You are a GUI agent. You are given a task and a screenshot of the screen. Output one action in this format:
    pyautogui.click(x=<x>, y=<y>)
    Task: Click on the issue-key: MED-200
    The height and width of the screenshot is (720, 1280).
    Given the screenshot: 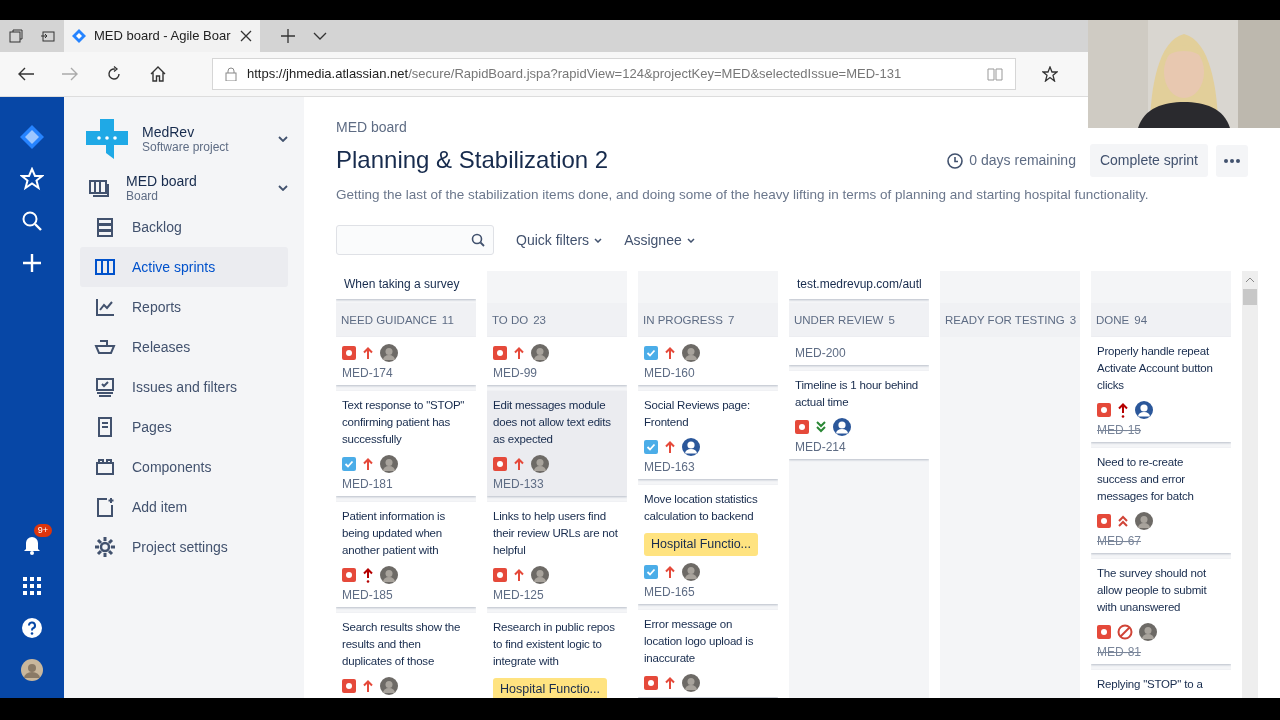 What is the action you would take?
    pyautogui.click(x=859, y=353)
    